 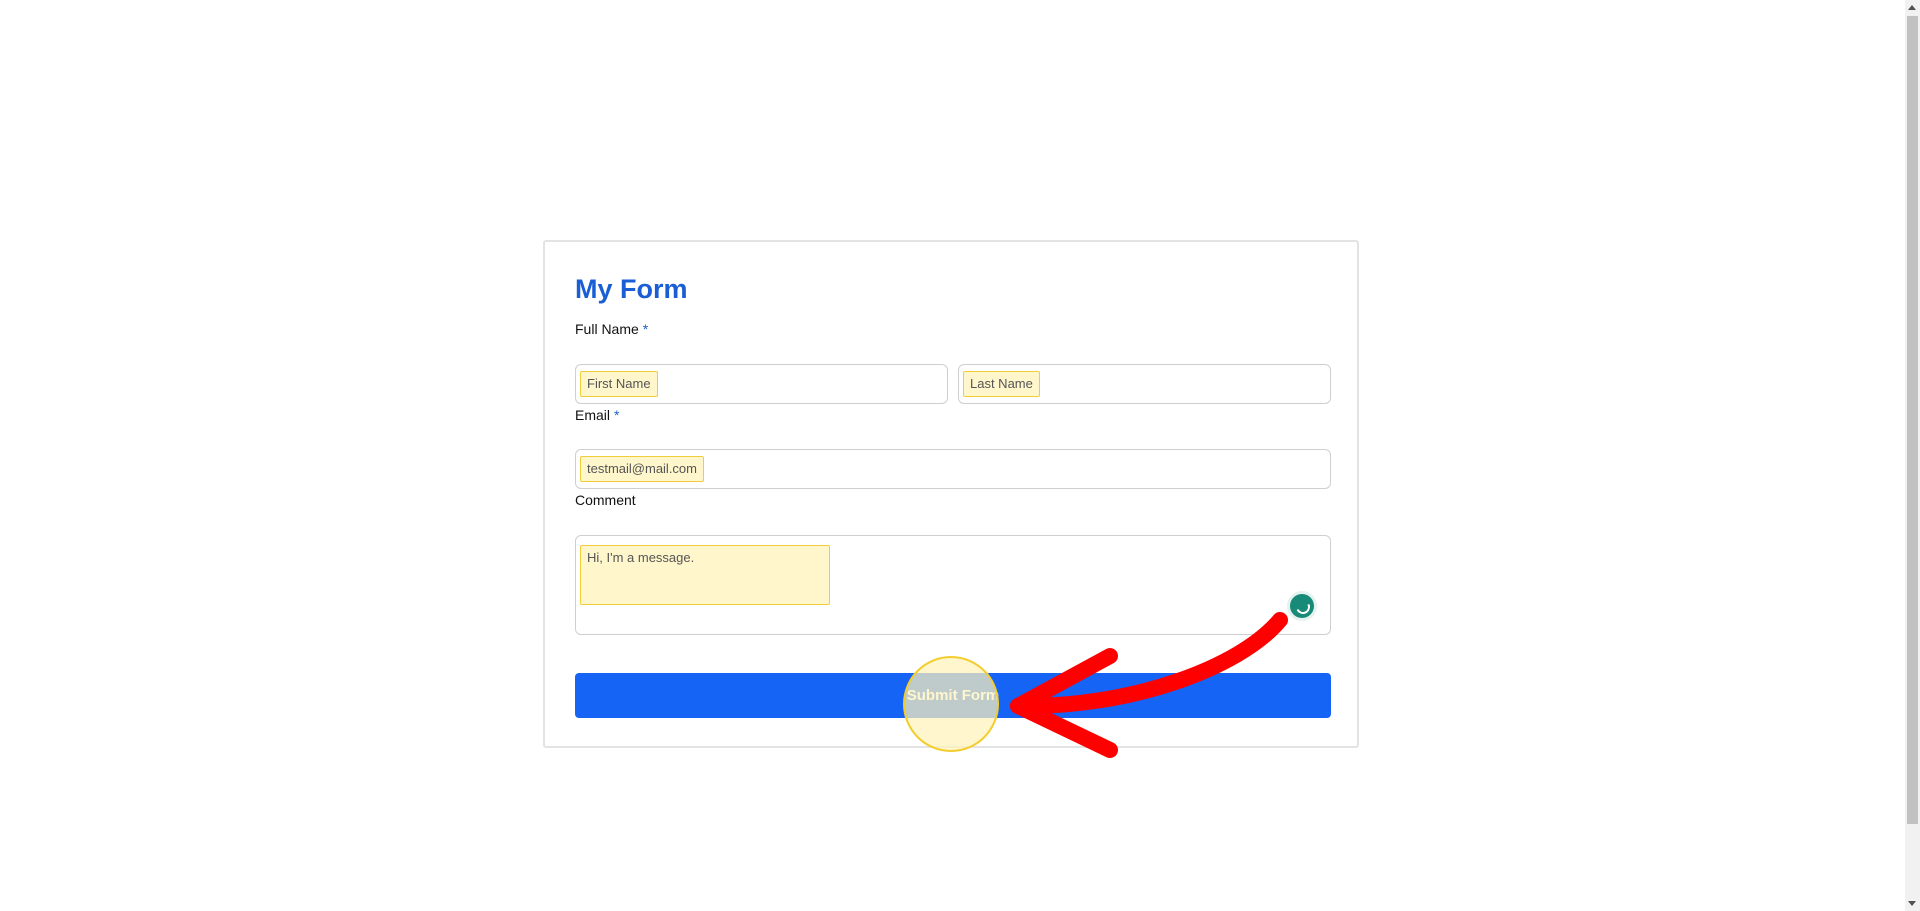 I want to click on email-value: testmail@mail.com, so click(x=642, y=469).